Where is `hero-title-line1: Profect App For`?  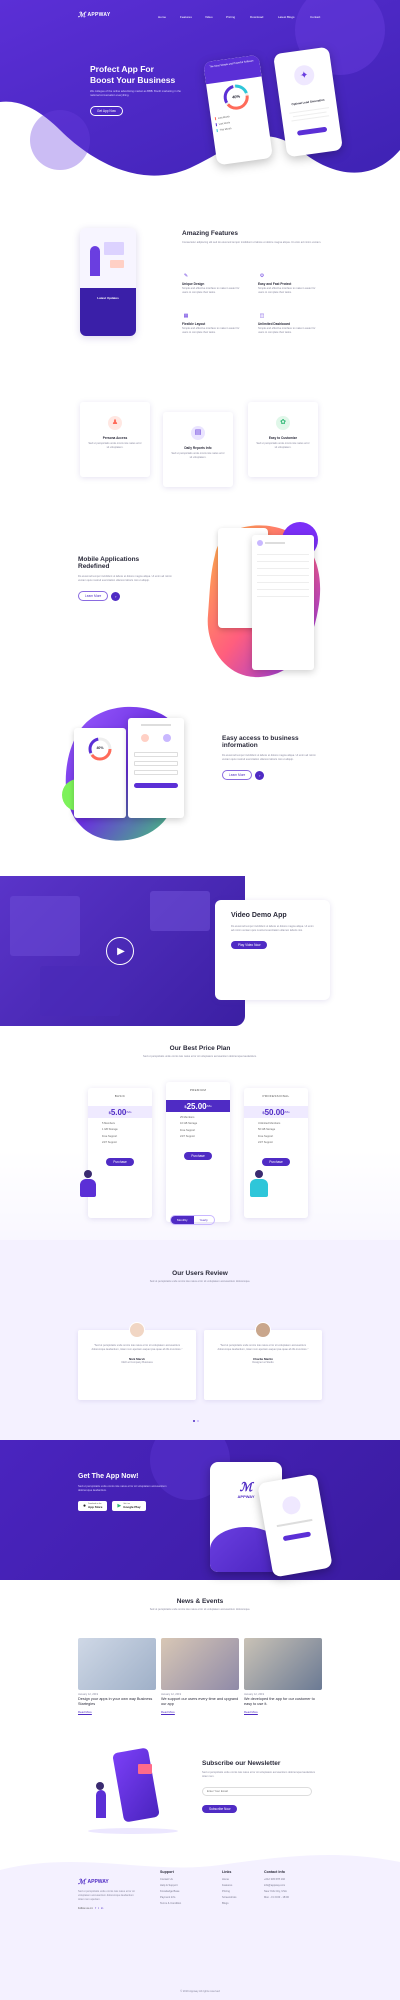
hero-title-line1: Profect App For is located at coordinates (122, 69).